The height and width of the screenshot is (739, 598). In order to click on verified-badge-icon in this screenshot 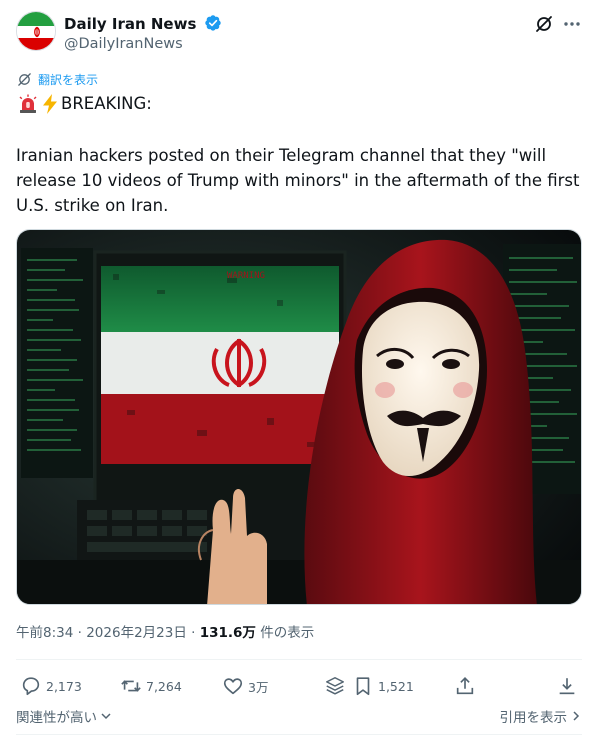, I will do `click(213, 23)`.